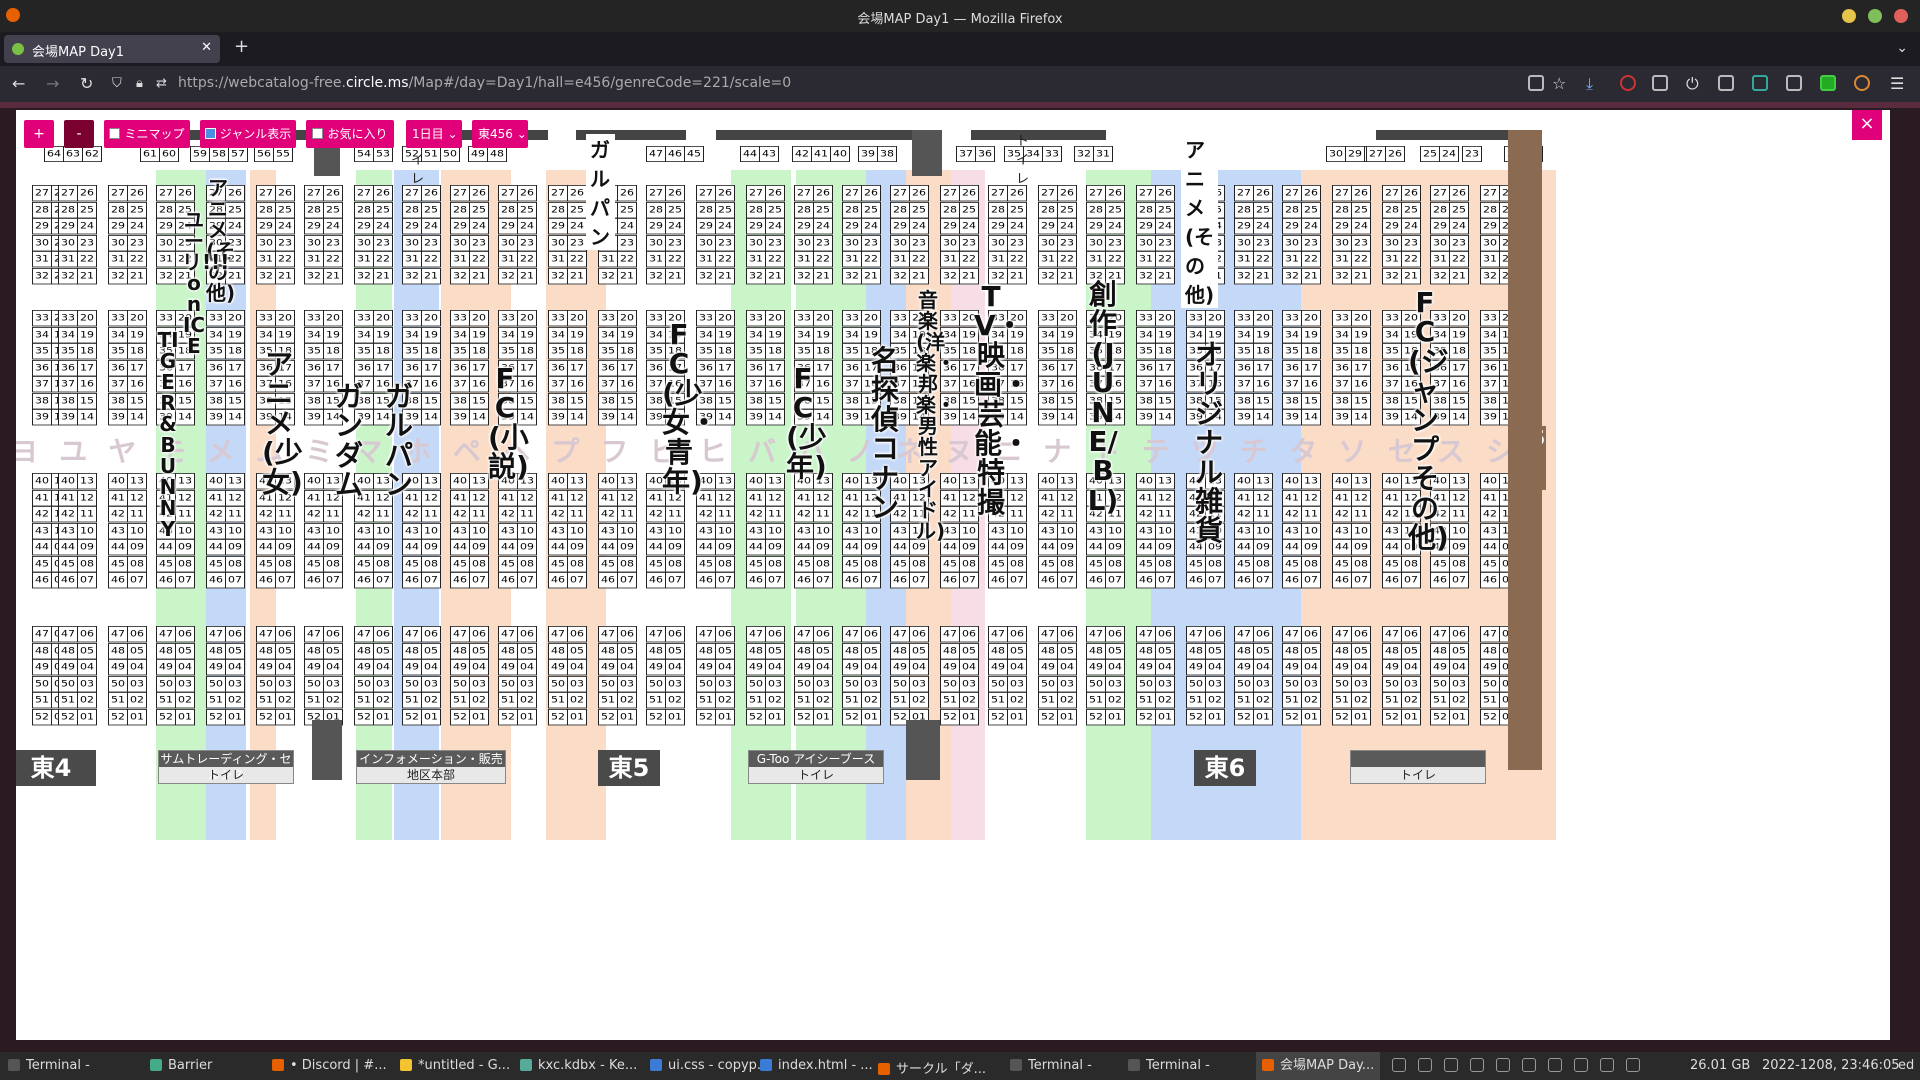 This screenshot has height=1080, width=1920. Describe the element at coordinates (577, 367) in the screenshot. I see `desk-number: 17` at that location.